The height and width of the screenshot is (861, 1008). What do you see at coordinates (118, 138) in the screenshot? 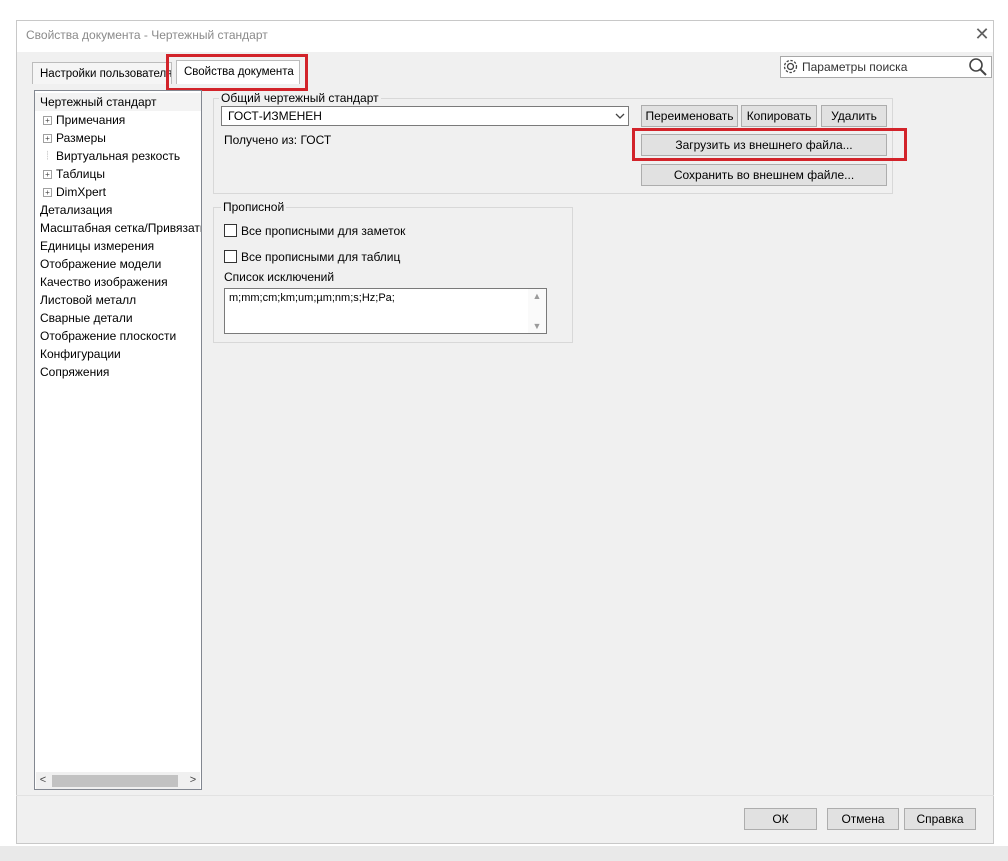
I see `tree-item: + Размеры` at bounding box center [118, 138].